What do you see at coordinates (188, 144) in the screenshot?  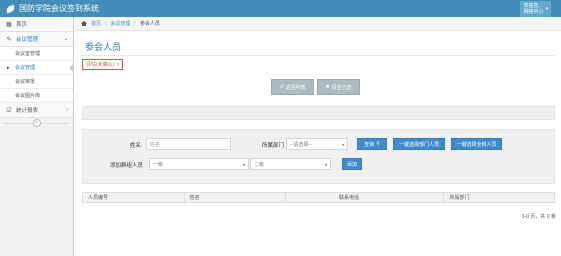 I see `name-input: 姓名` at bounding box center [188, 144].